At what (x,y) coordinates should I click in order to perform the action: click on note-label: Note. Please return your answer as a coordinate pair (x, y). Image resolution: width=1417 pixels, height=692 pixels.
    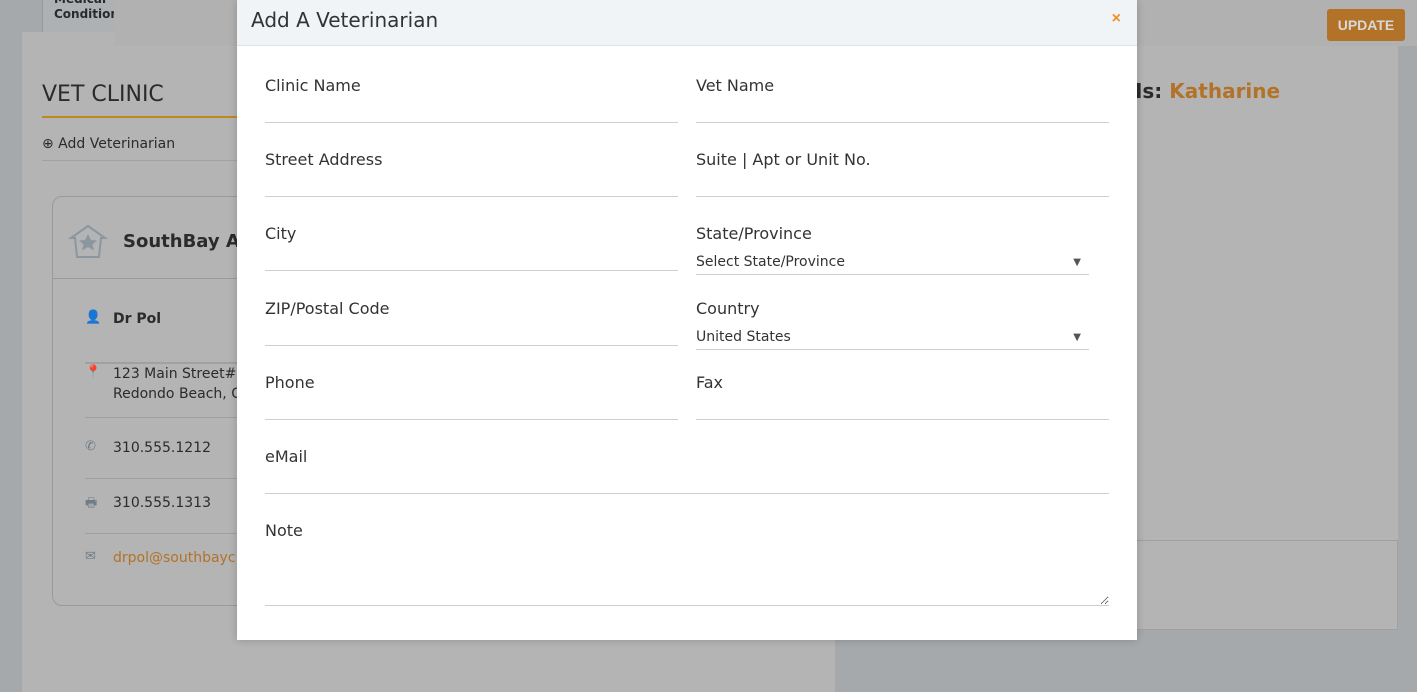
    Looking at the image, I should click on (284, 530).